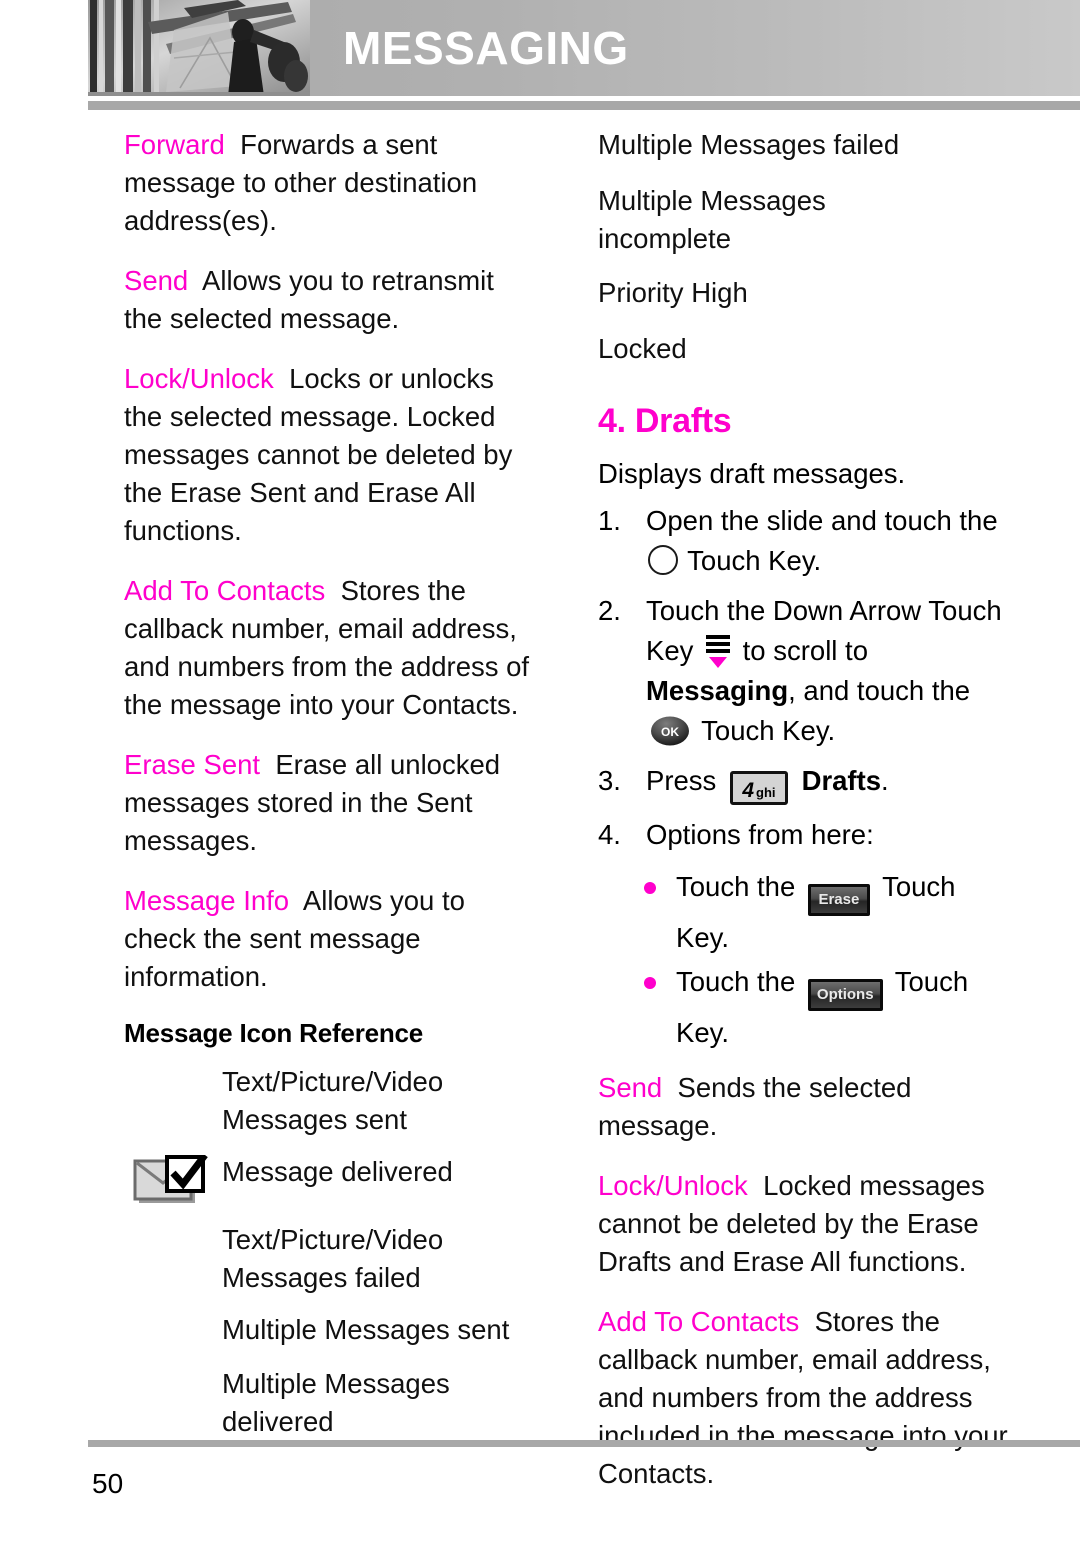  Describe the element at coordinates (174, 144) in the screenshot. I see `term-forward: Forward` at that location.